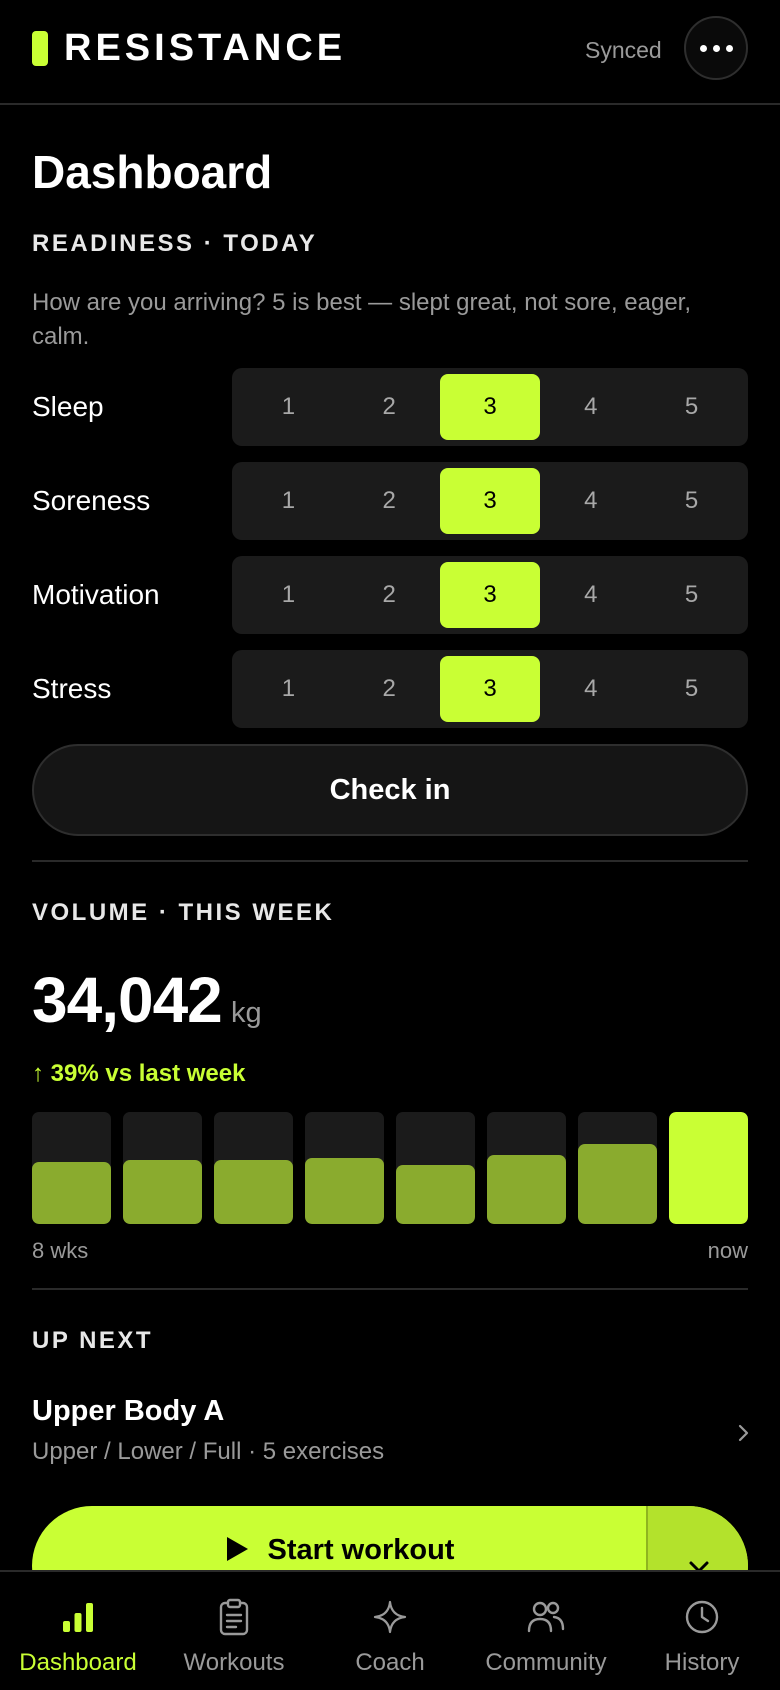 This screenshot has height=1690, width=780. Describe the element at coordinates (68, 406) in the screenshot. I see `rating-label: Sleep` at that location.